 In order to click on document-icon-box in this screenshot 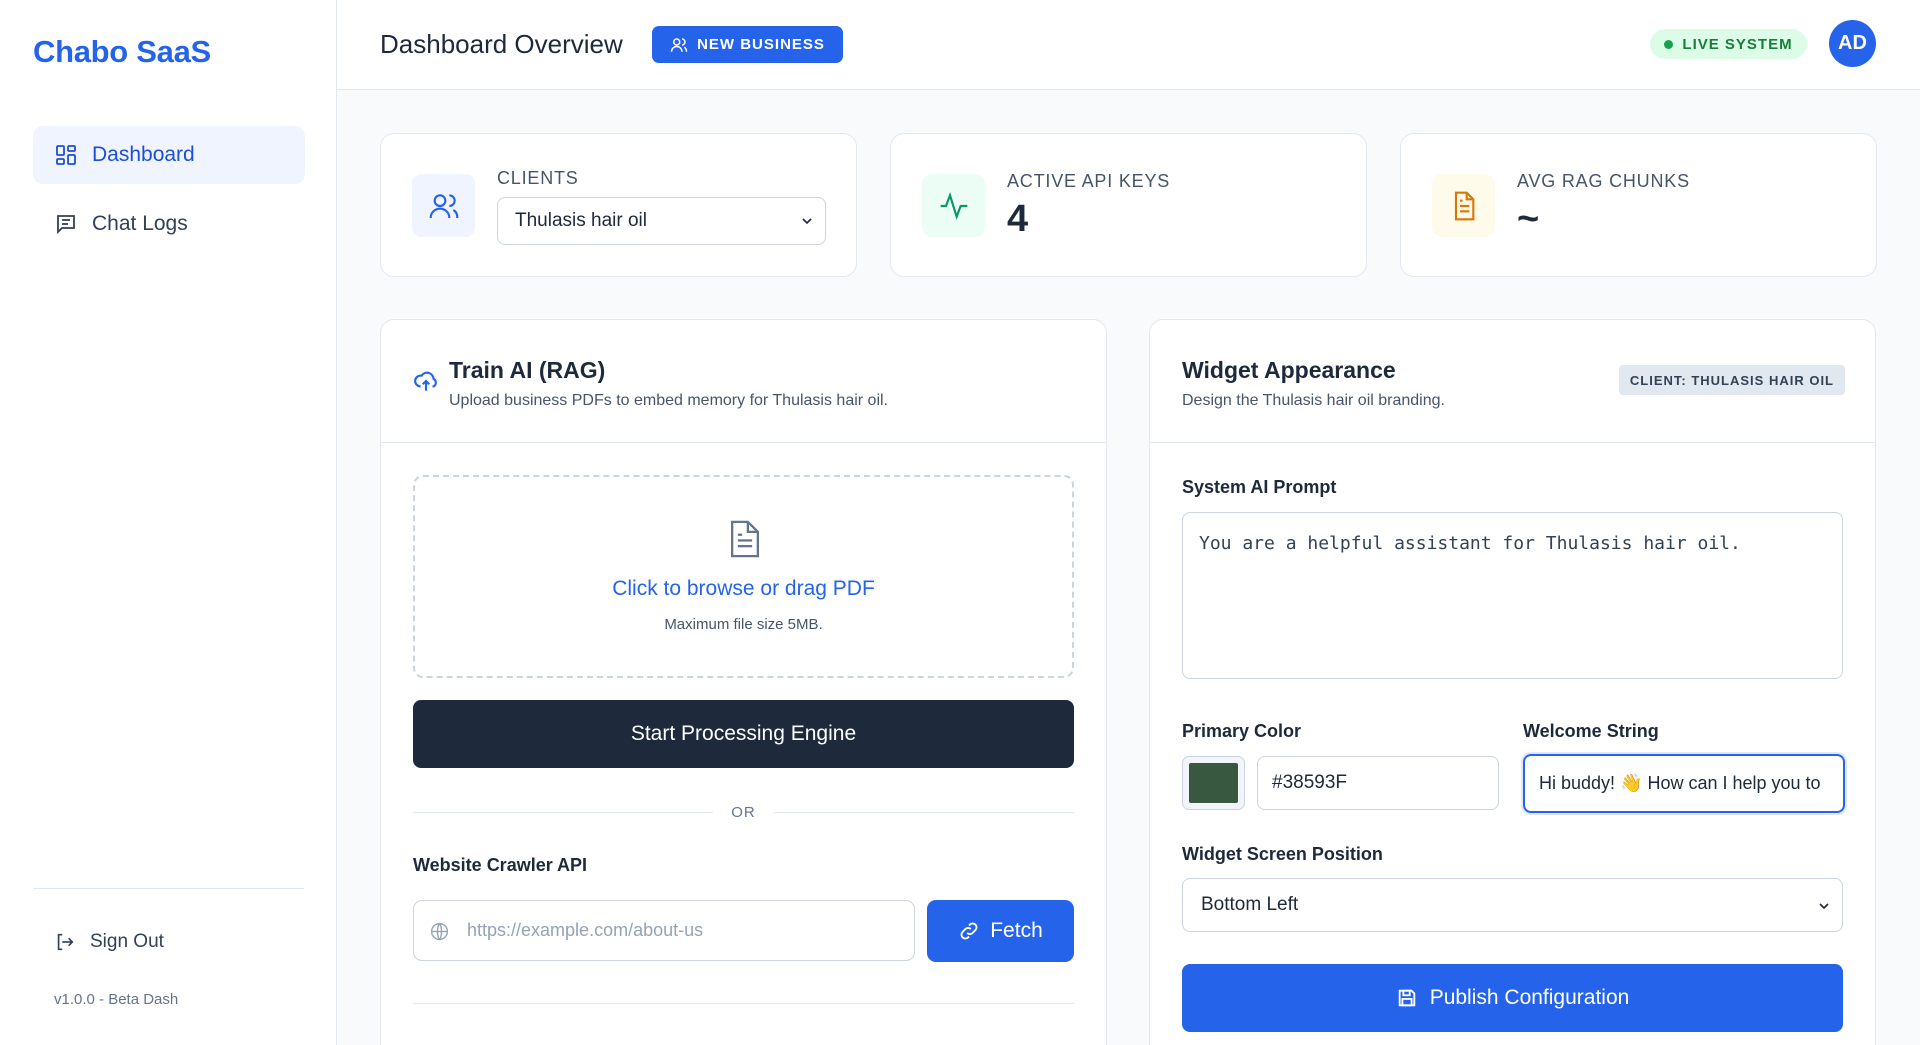, I will do `click(1463, 205)`.